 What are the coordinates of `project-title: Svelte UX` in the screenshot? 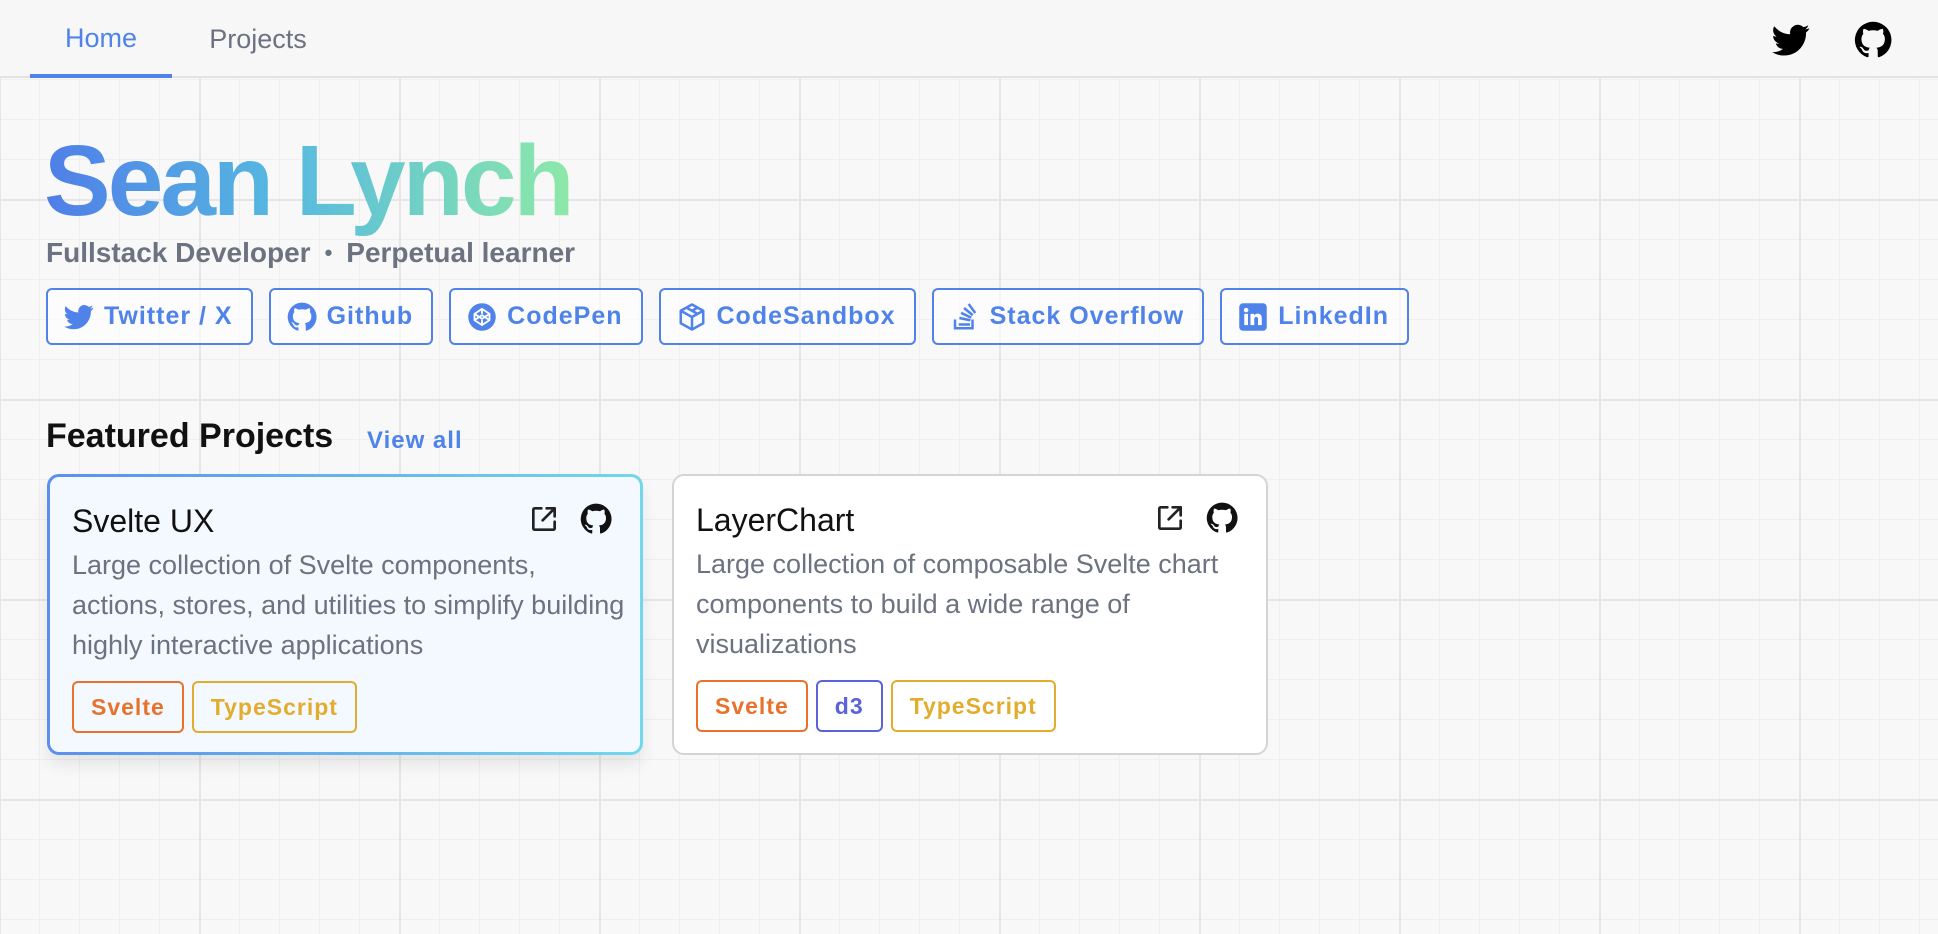 It's located at (143, 521).